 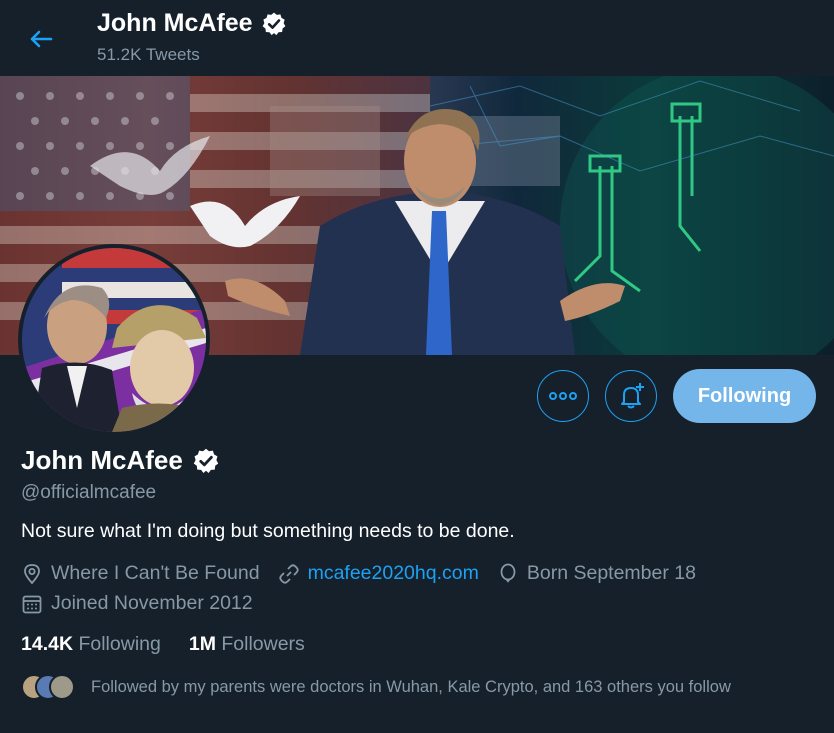 I want to click on more-options-button, so click(x=563, y=396).